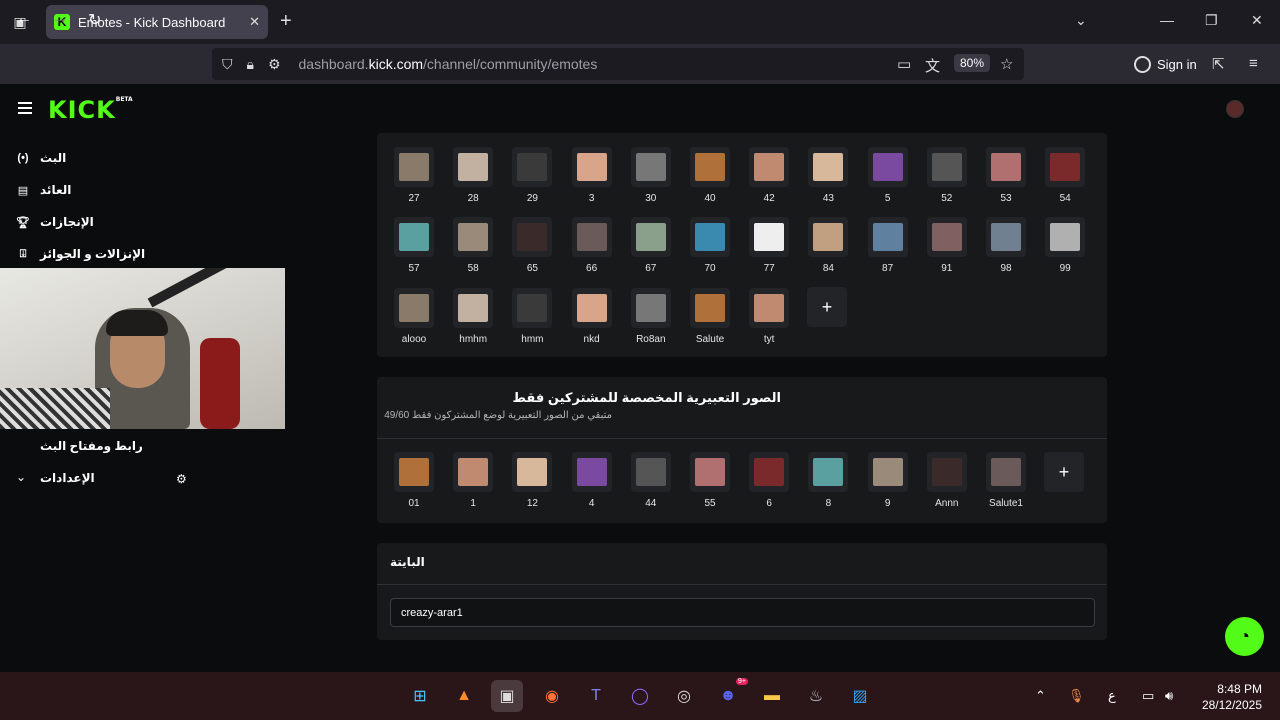 The height and width of the screenshot is (720, 1280). I want to click on emote-item: 4, so click(591, 480).